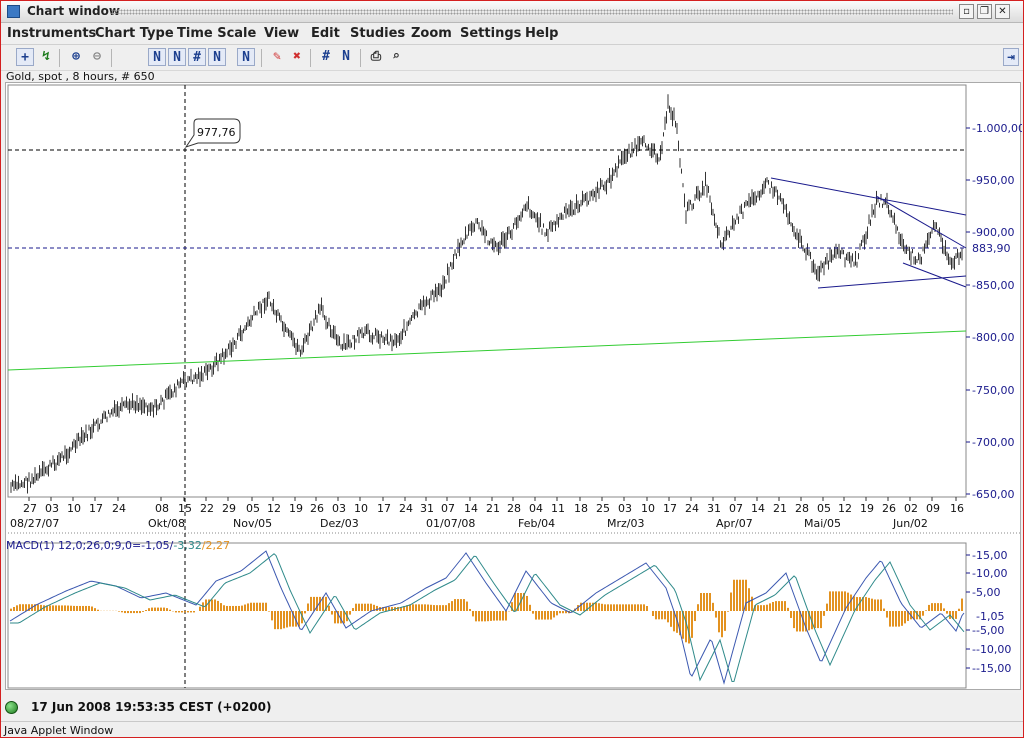 The width and height of the screenshot is (1024, 738). Describe the element at coordinates (155, 545) in the screenshot. I see `macd-legend-value: -1,05` at that location.